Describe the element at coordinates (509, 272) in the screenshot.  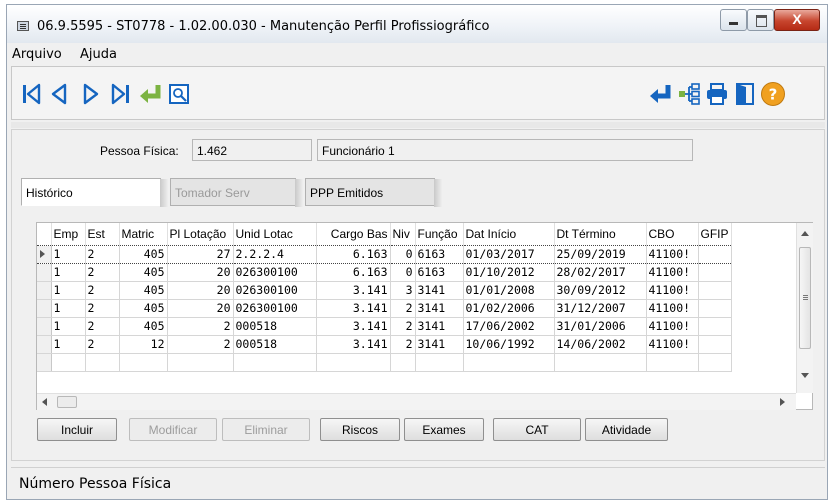
I see `table-cell: 01/10/2012` at that location.